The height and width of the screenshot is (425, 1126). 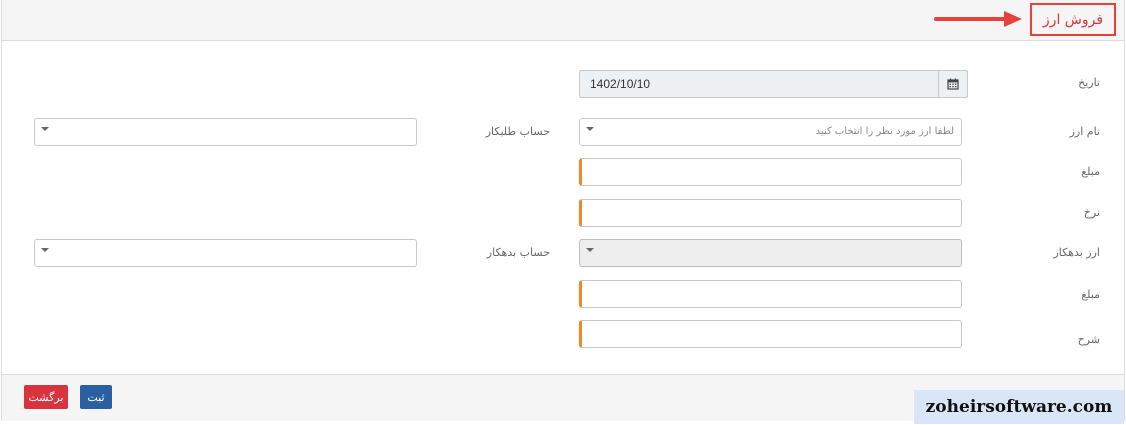 What do you see at coordinates (46, 397) in the screenshot?
I see `back-button: برگشت` at bounding box center [46, 397].